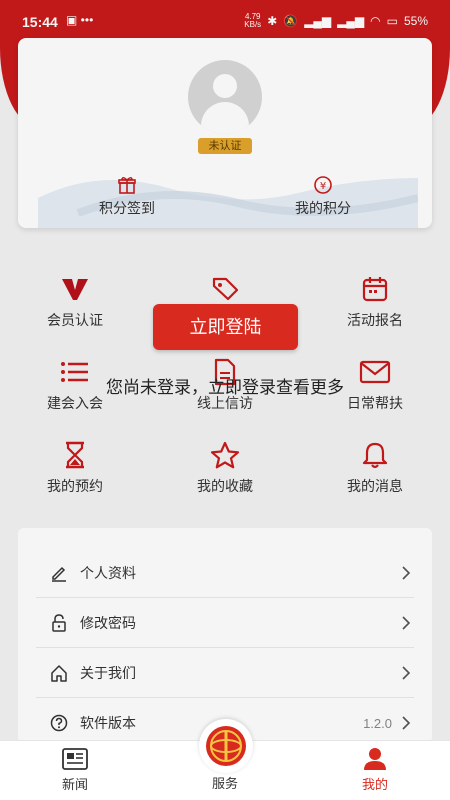  Describe the element at coordinates (375, 759) in the screenshot. I see `user-icon` at that location.